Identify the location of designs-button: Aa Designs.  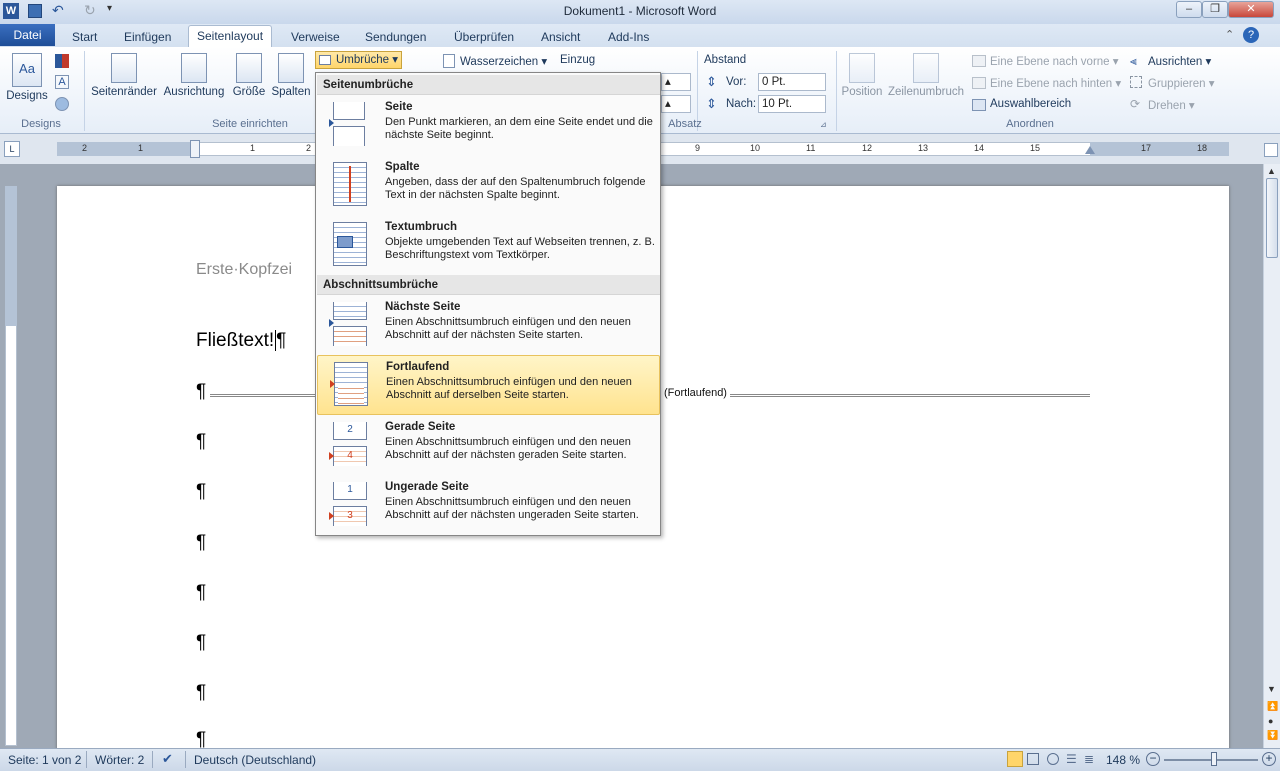
(27, 77).